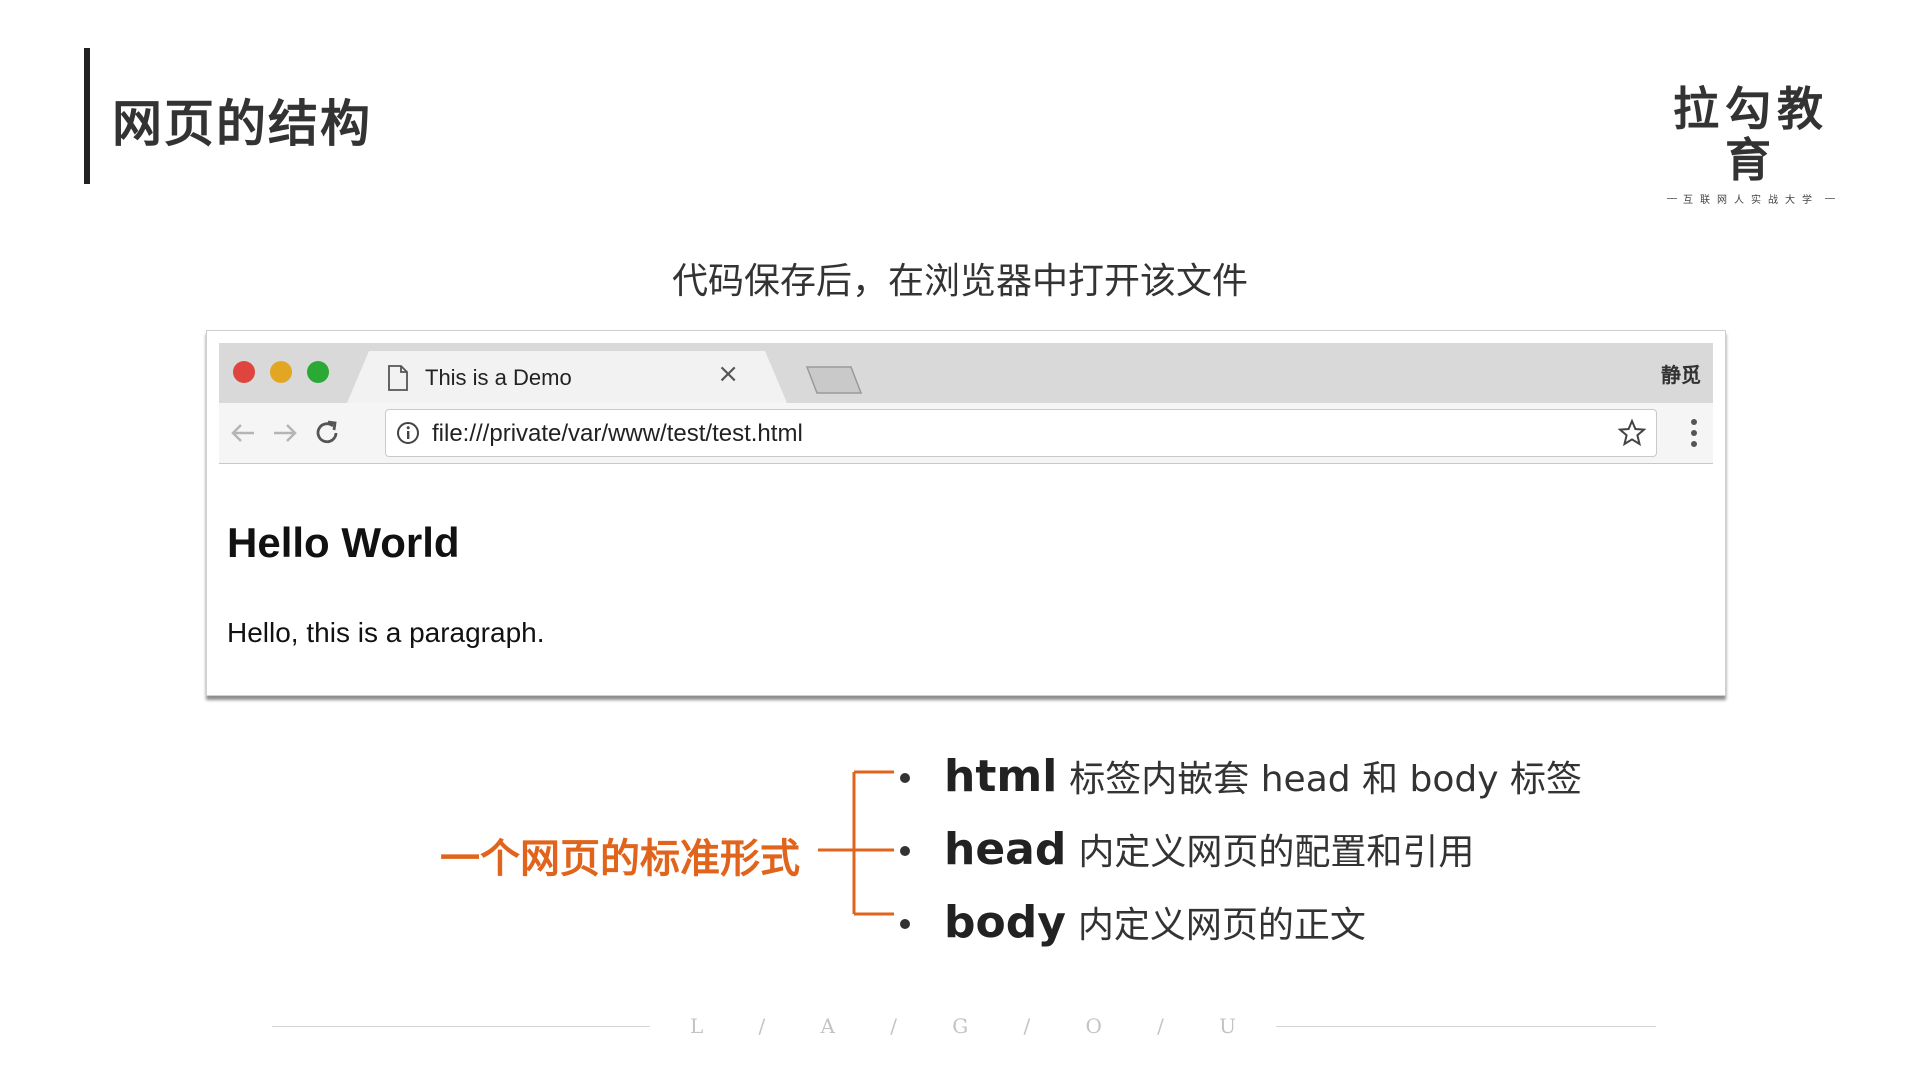  What do you see at coordinates (398, 378) in the screenshot?
I see `document-icon` at bounding box center [398, 378].